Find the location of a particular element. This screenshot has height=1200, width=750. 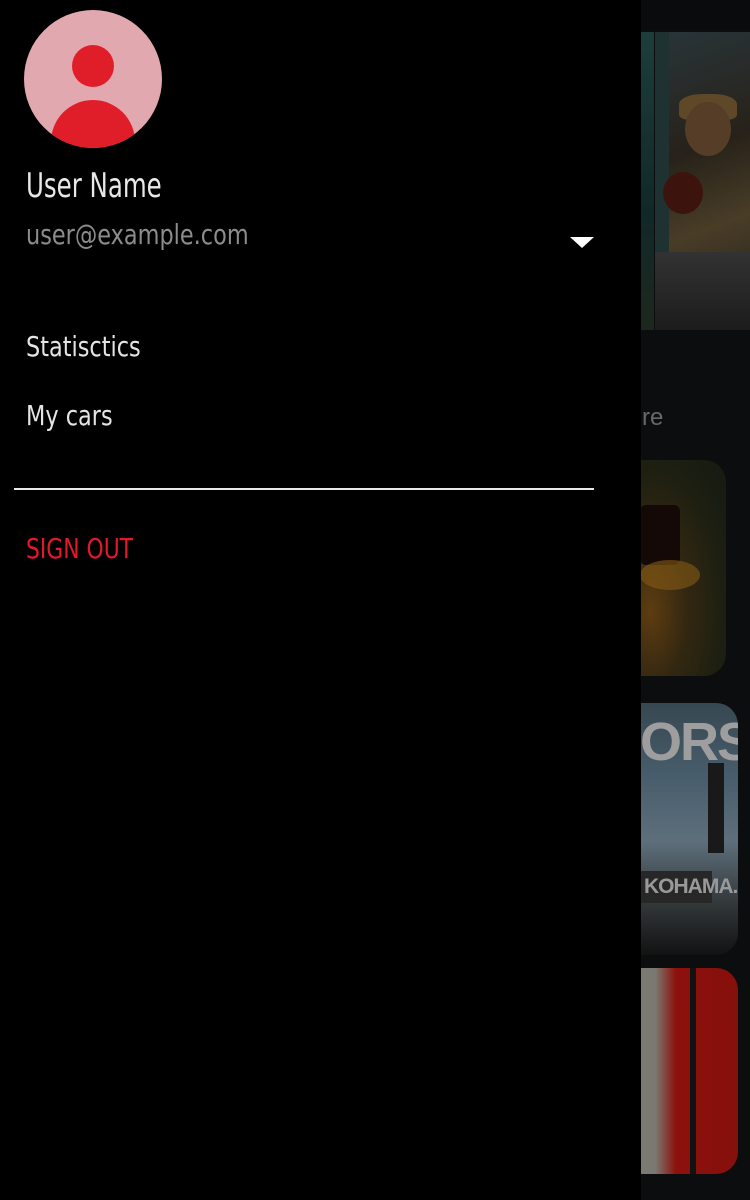

account-switcher-button is located at coordinates (582, 242).